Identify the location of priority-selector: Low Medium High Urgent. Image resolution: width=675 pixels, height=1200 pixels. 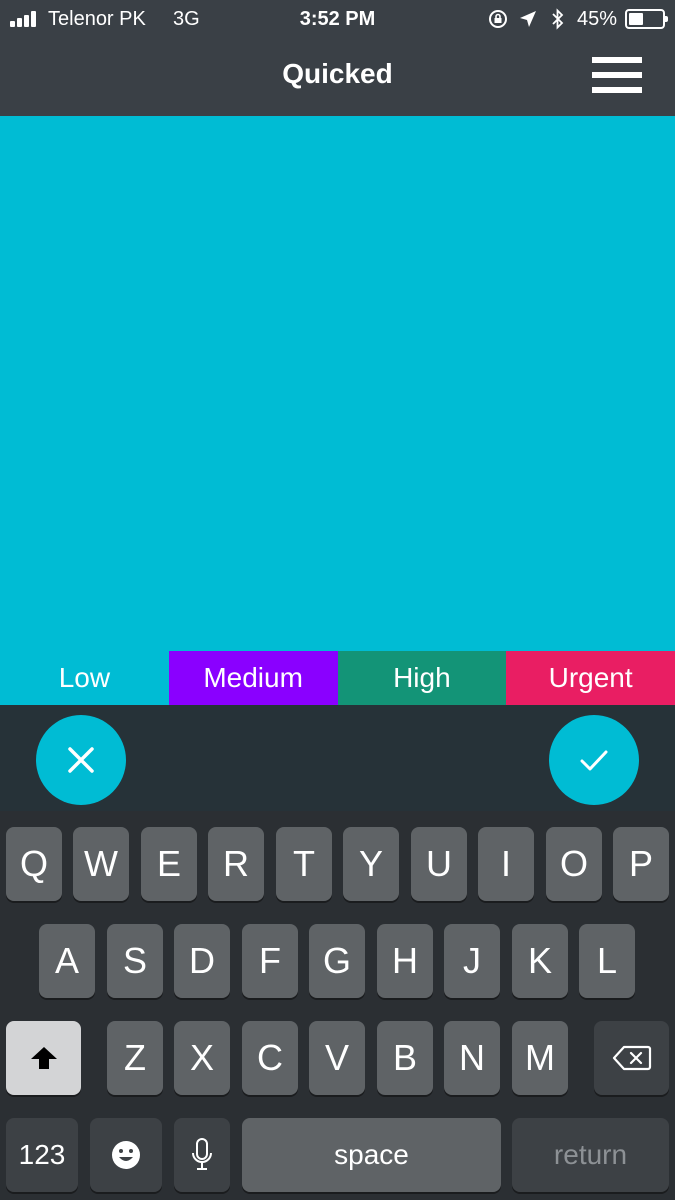
(337, 678).